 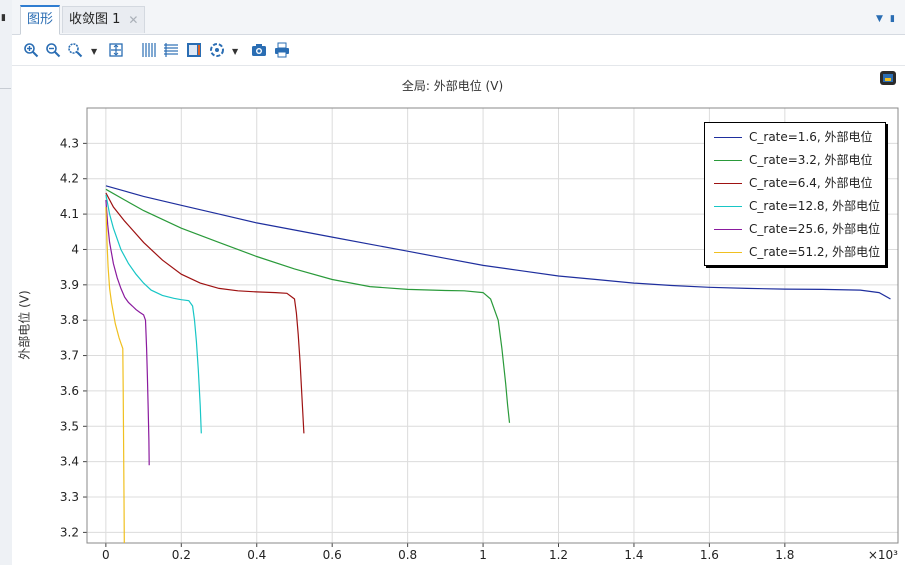 I want to click on x-tick-label: 0.4, so click(x=256, y=555).